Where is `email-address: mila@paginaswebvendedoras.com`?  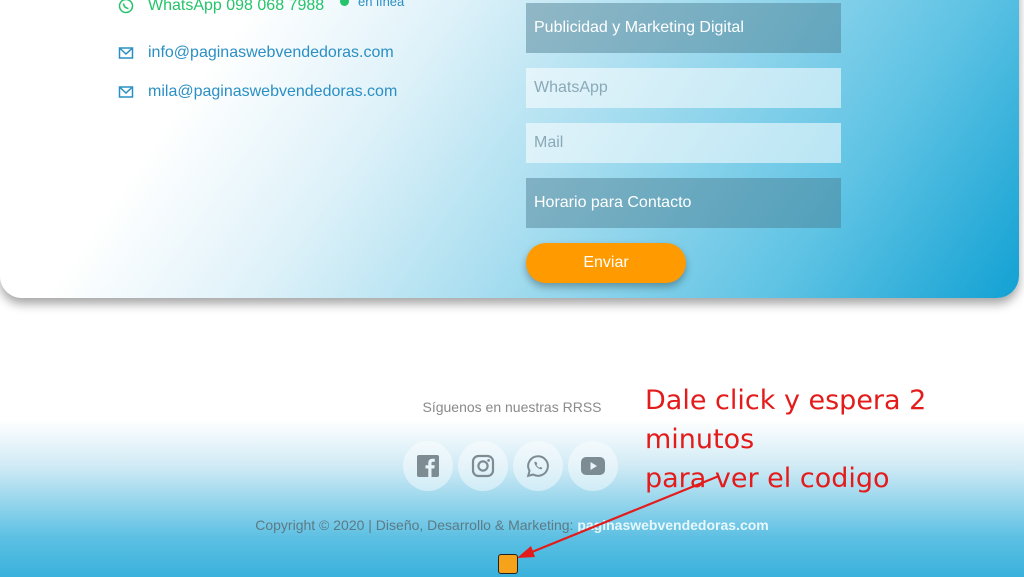
email-address: mila@paginaswebvendedoras.com is located at coordinates (273, 91).